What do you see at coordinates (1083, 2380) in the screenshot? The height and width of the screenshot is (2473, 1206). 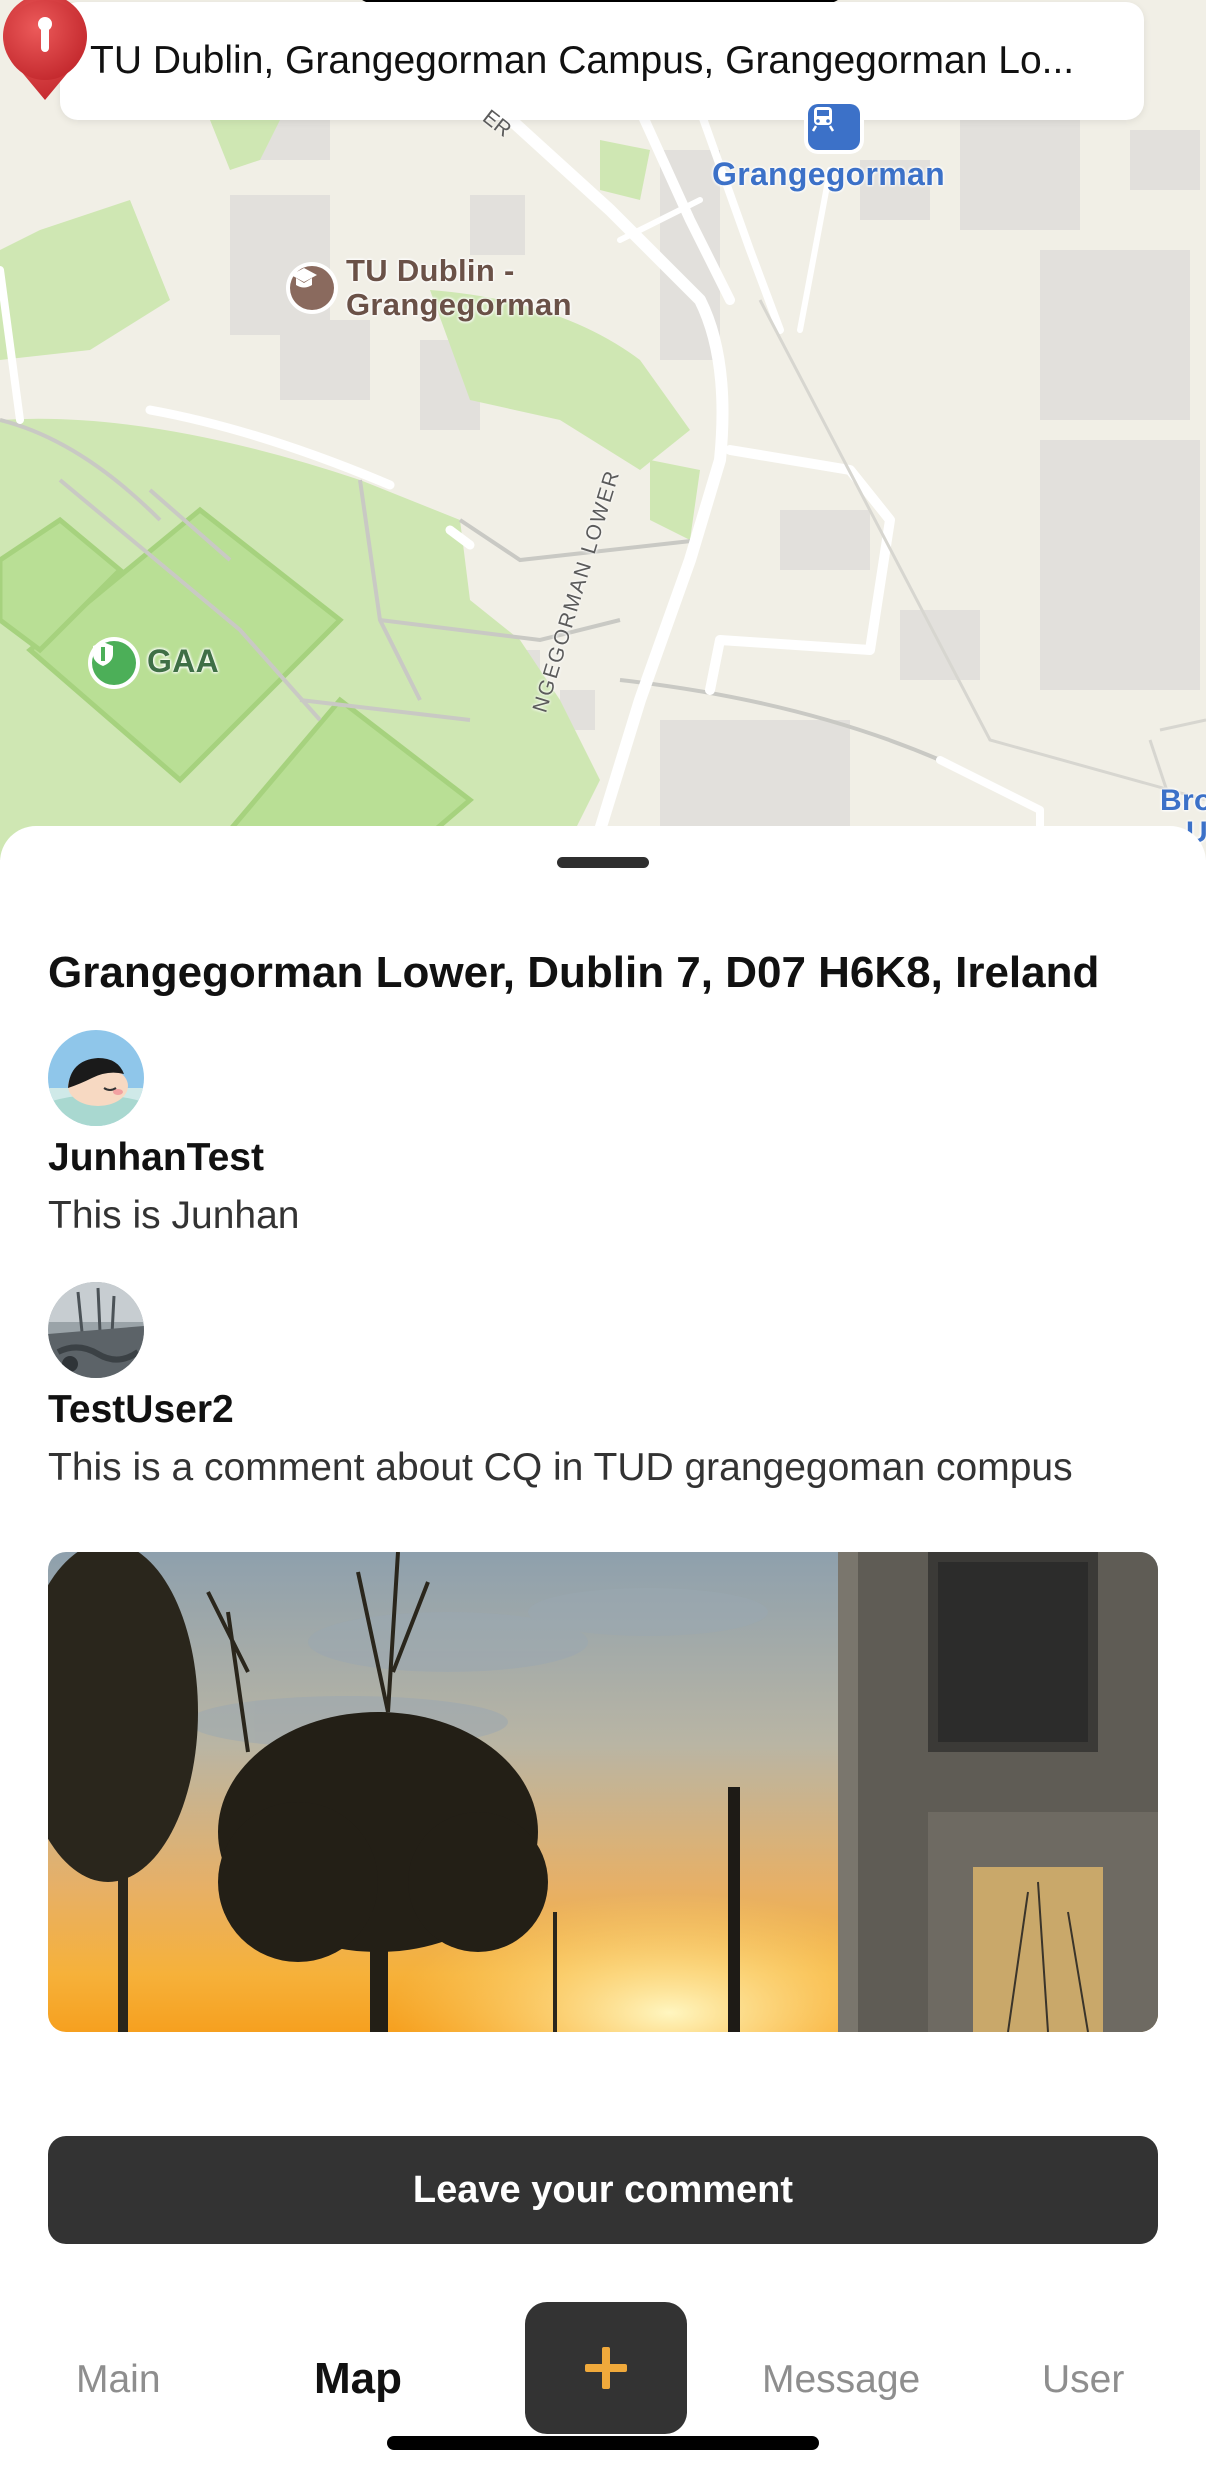 I see `tab-user: User` at bounding box center [1083, 2380].